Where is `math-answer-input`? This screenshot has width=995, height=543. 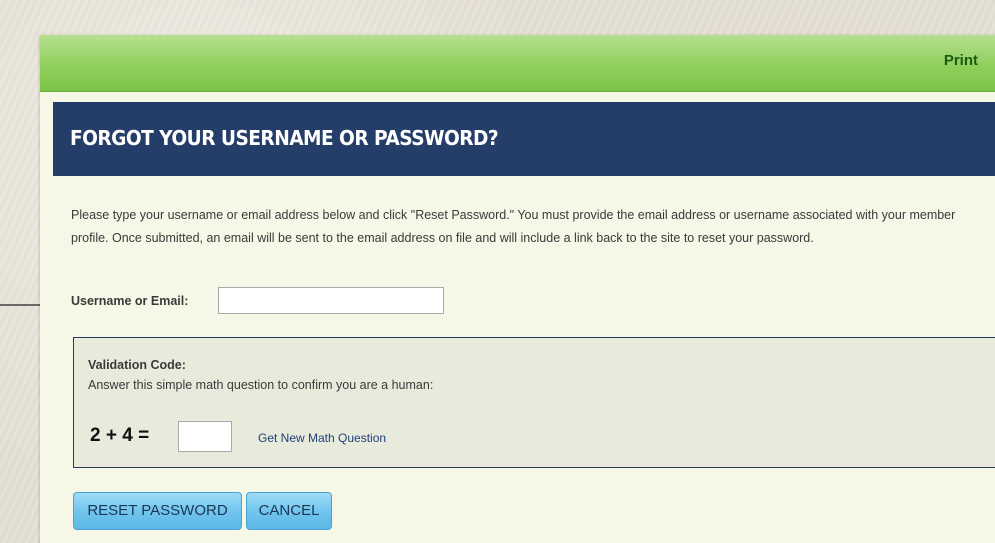
math-answer-input is located at coordinates (205, 436).